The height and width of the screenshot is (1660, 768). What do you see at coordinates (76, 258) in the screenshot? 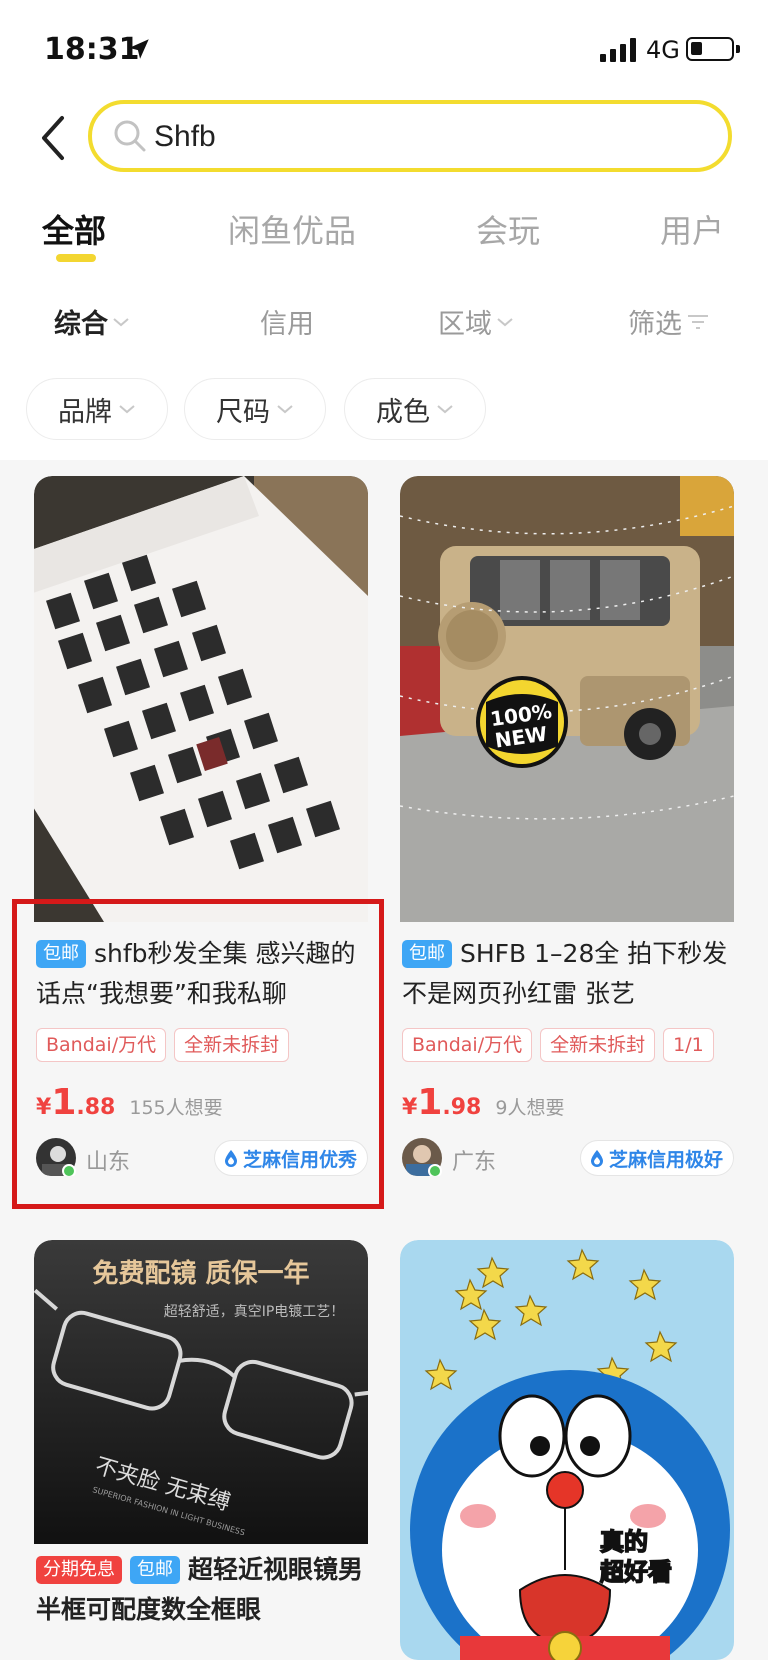
I see `active-tab-indicator` at bounding box center [76, 258].